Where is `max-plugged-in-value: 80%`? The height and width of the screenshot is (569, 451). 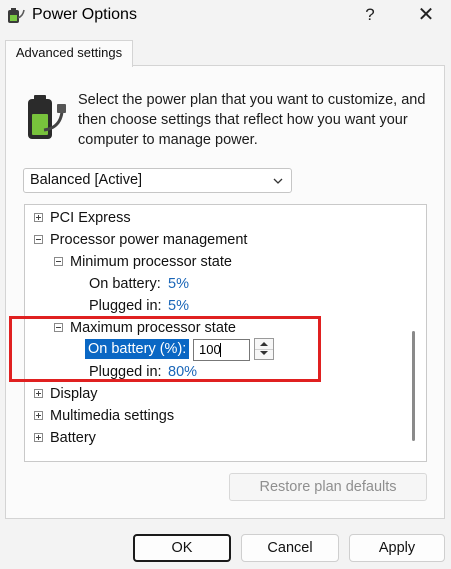
max-plugged-in-value: 80% is located at coordinates (182, 372).